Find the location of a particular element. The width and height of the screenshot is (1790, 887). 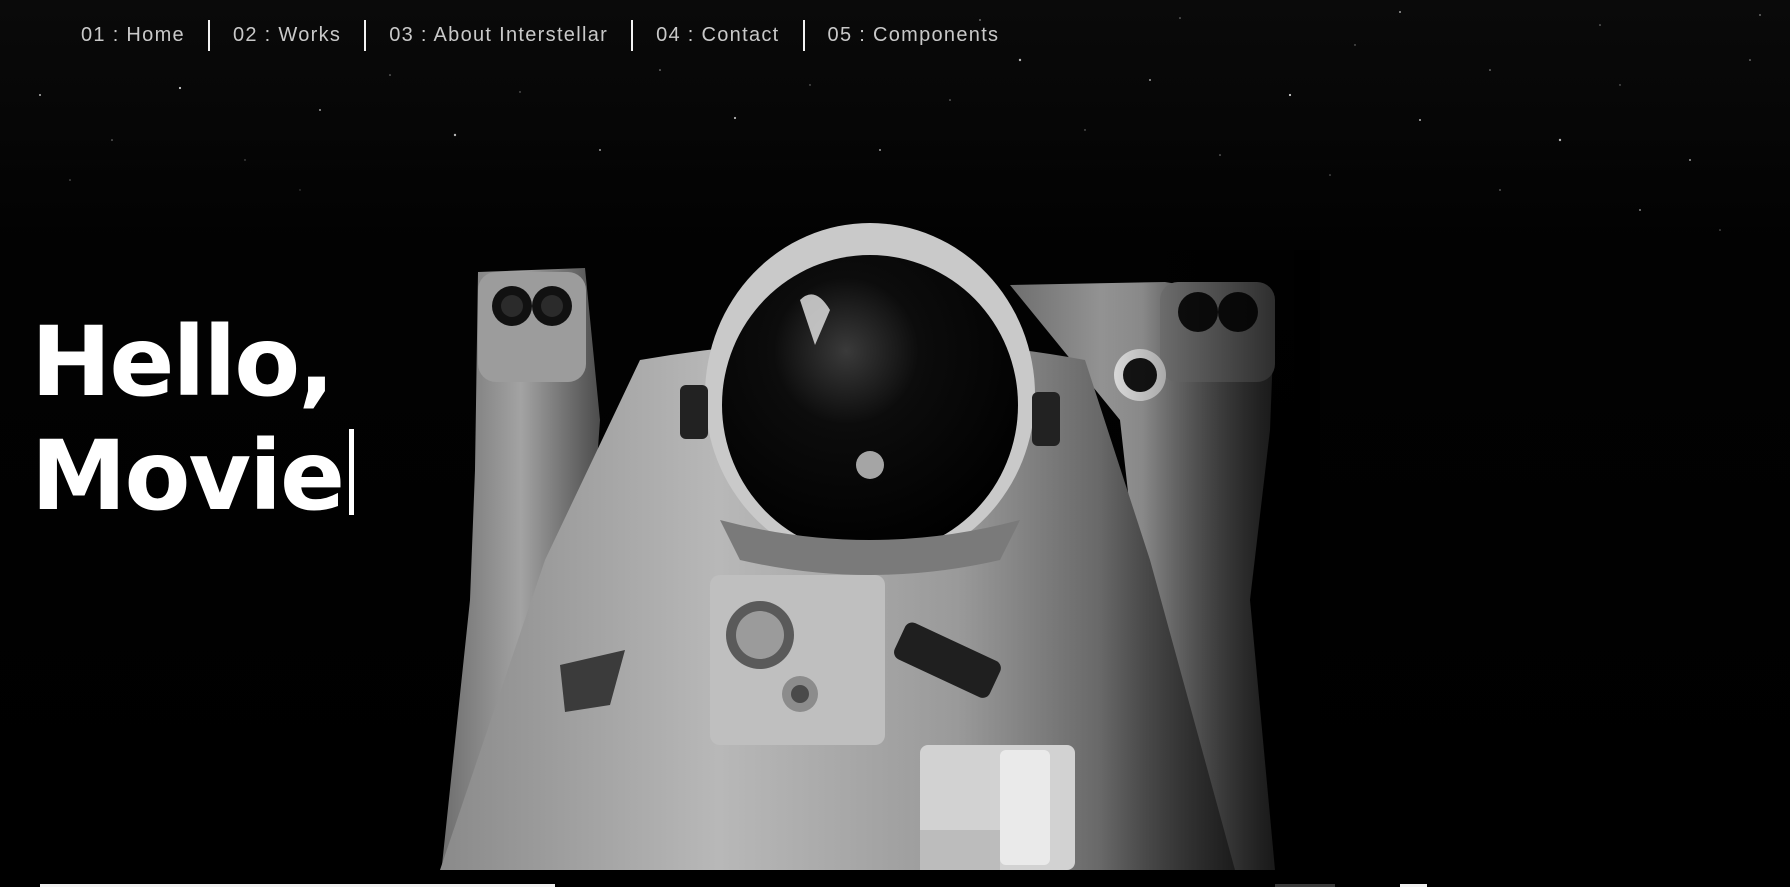

hero-heading-line-1: Hello, is located at coordinates (183, 362).